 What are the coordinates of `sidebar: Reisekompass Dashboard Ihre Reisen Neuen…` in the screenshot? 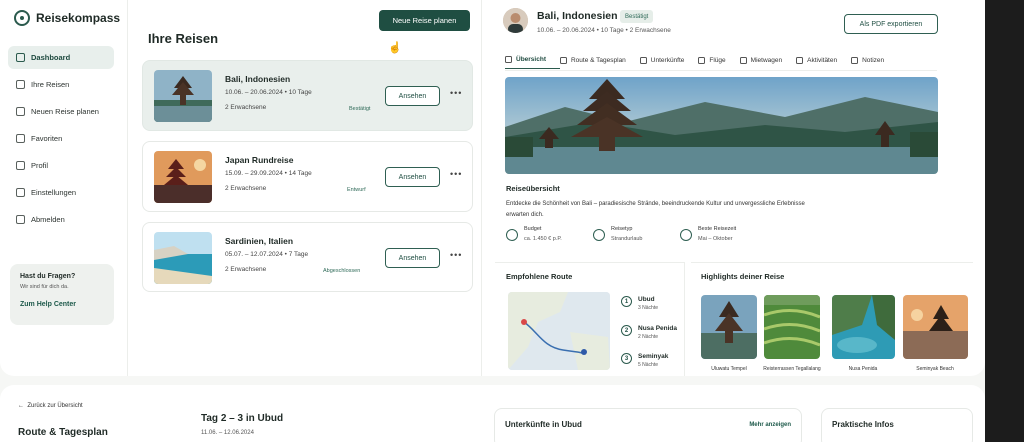 It's located at (64, 188).